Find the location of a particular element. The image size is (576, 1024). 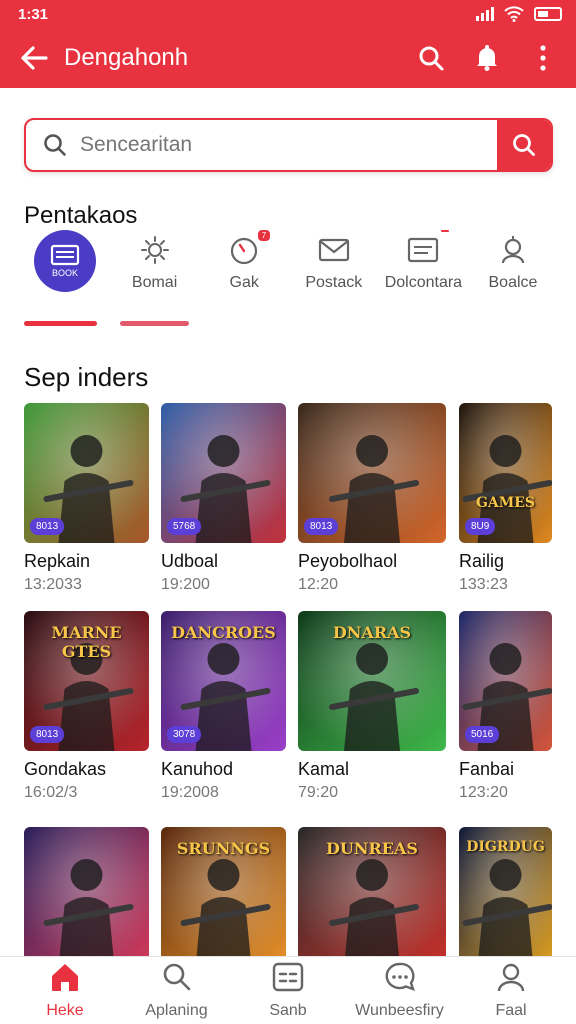

nav-item-4: Faal is located at coordinates (511, 990).